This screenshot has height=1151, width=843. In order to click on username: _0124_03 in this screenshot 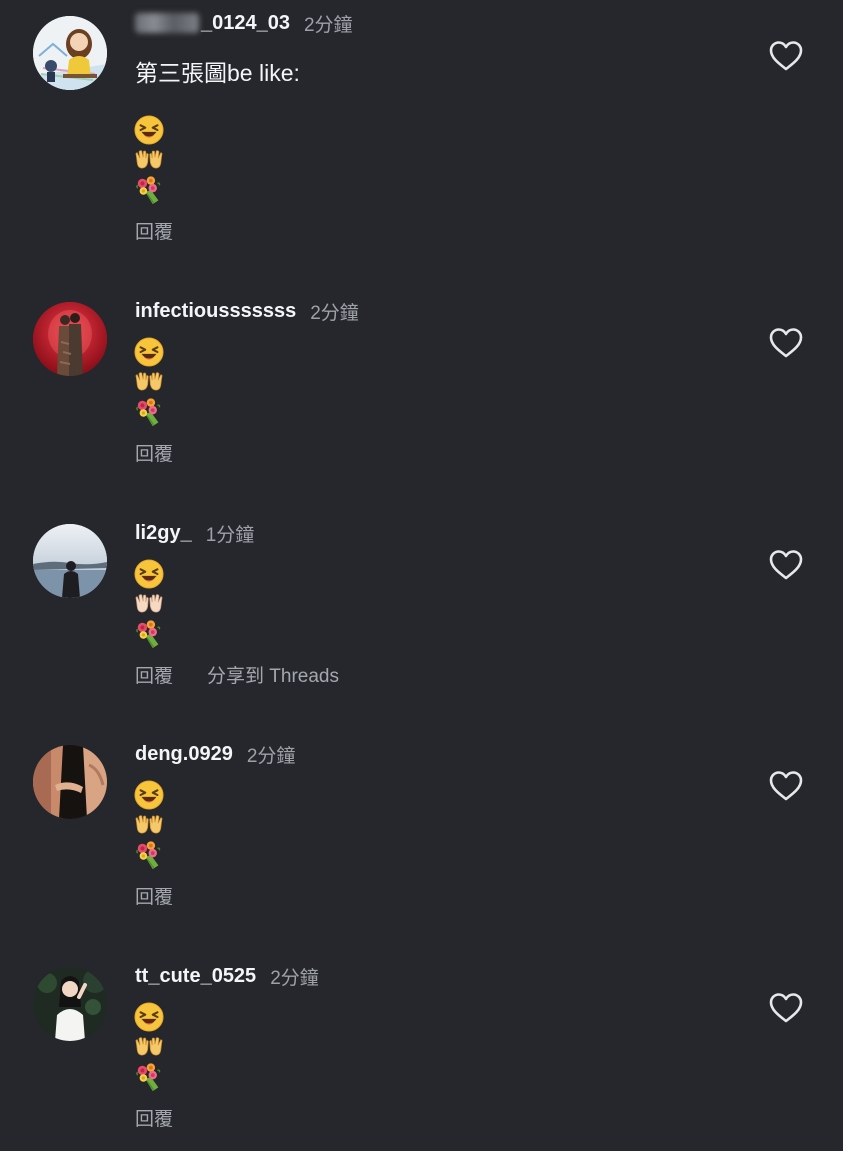, I will do `click(245, 23)`.